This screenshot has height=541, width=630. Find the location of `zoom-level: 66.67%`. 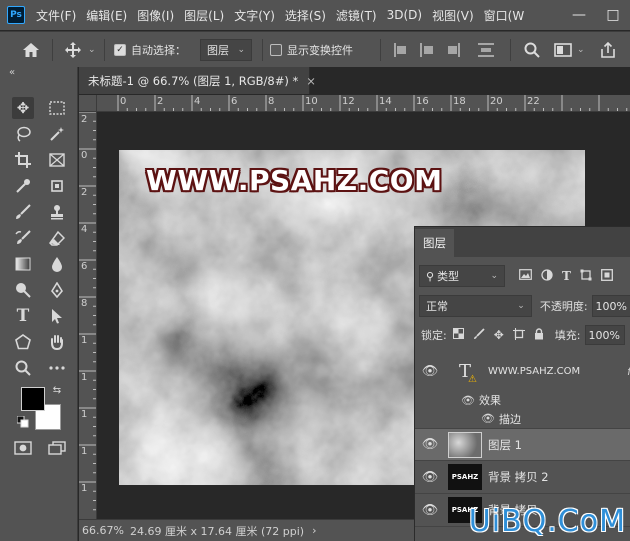

zoom-level: 66.67% is located at coordinates (106, 530).